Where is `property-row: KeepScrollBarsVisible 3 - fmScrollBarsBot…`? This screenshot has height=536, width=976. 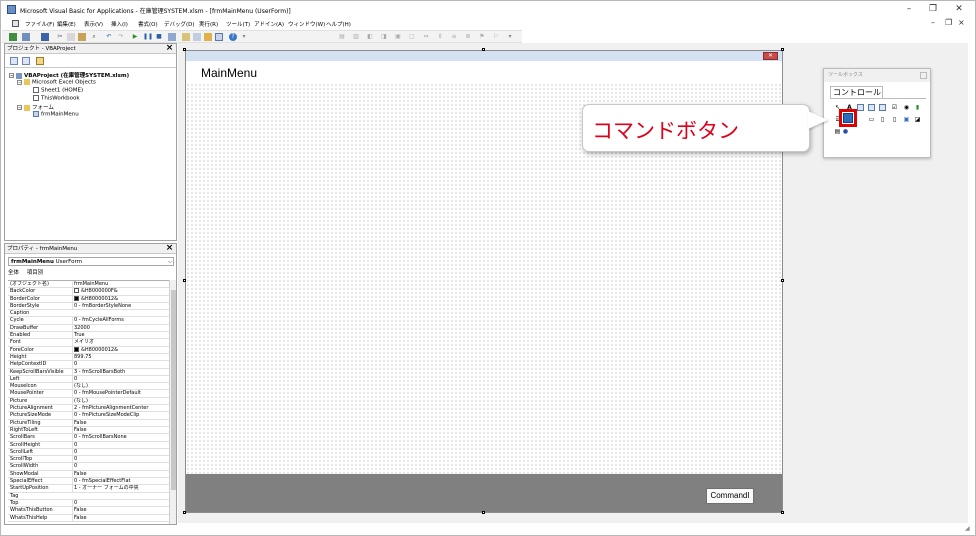
property-row: KeepScrollBarsVisible 3 - fmScrollBarsBot… is located at coordinates (88, 372).